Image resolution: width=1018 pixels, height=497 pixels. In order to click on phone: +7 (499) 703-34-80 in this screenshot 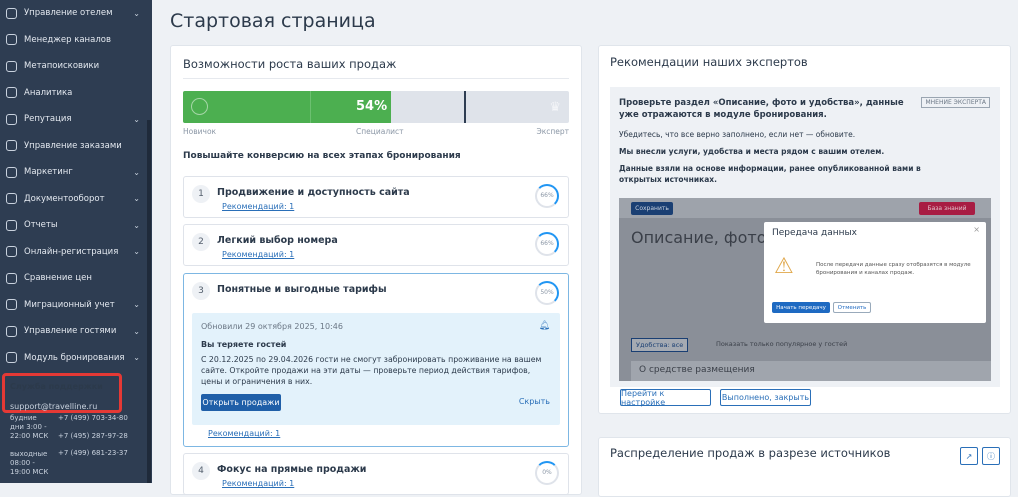, I will do `click(93, 418)`.